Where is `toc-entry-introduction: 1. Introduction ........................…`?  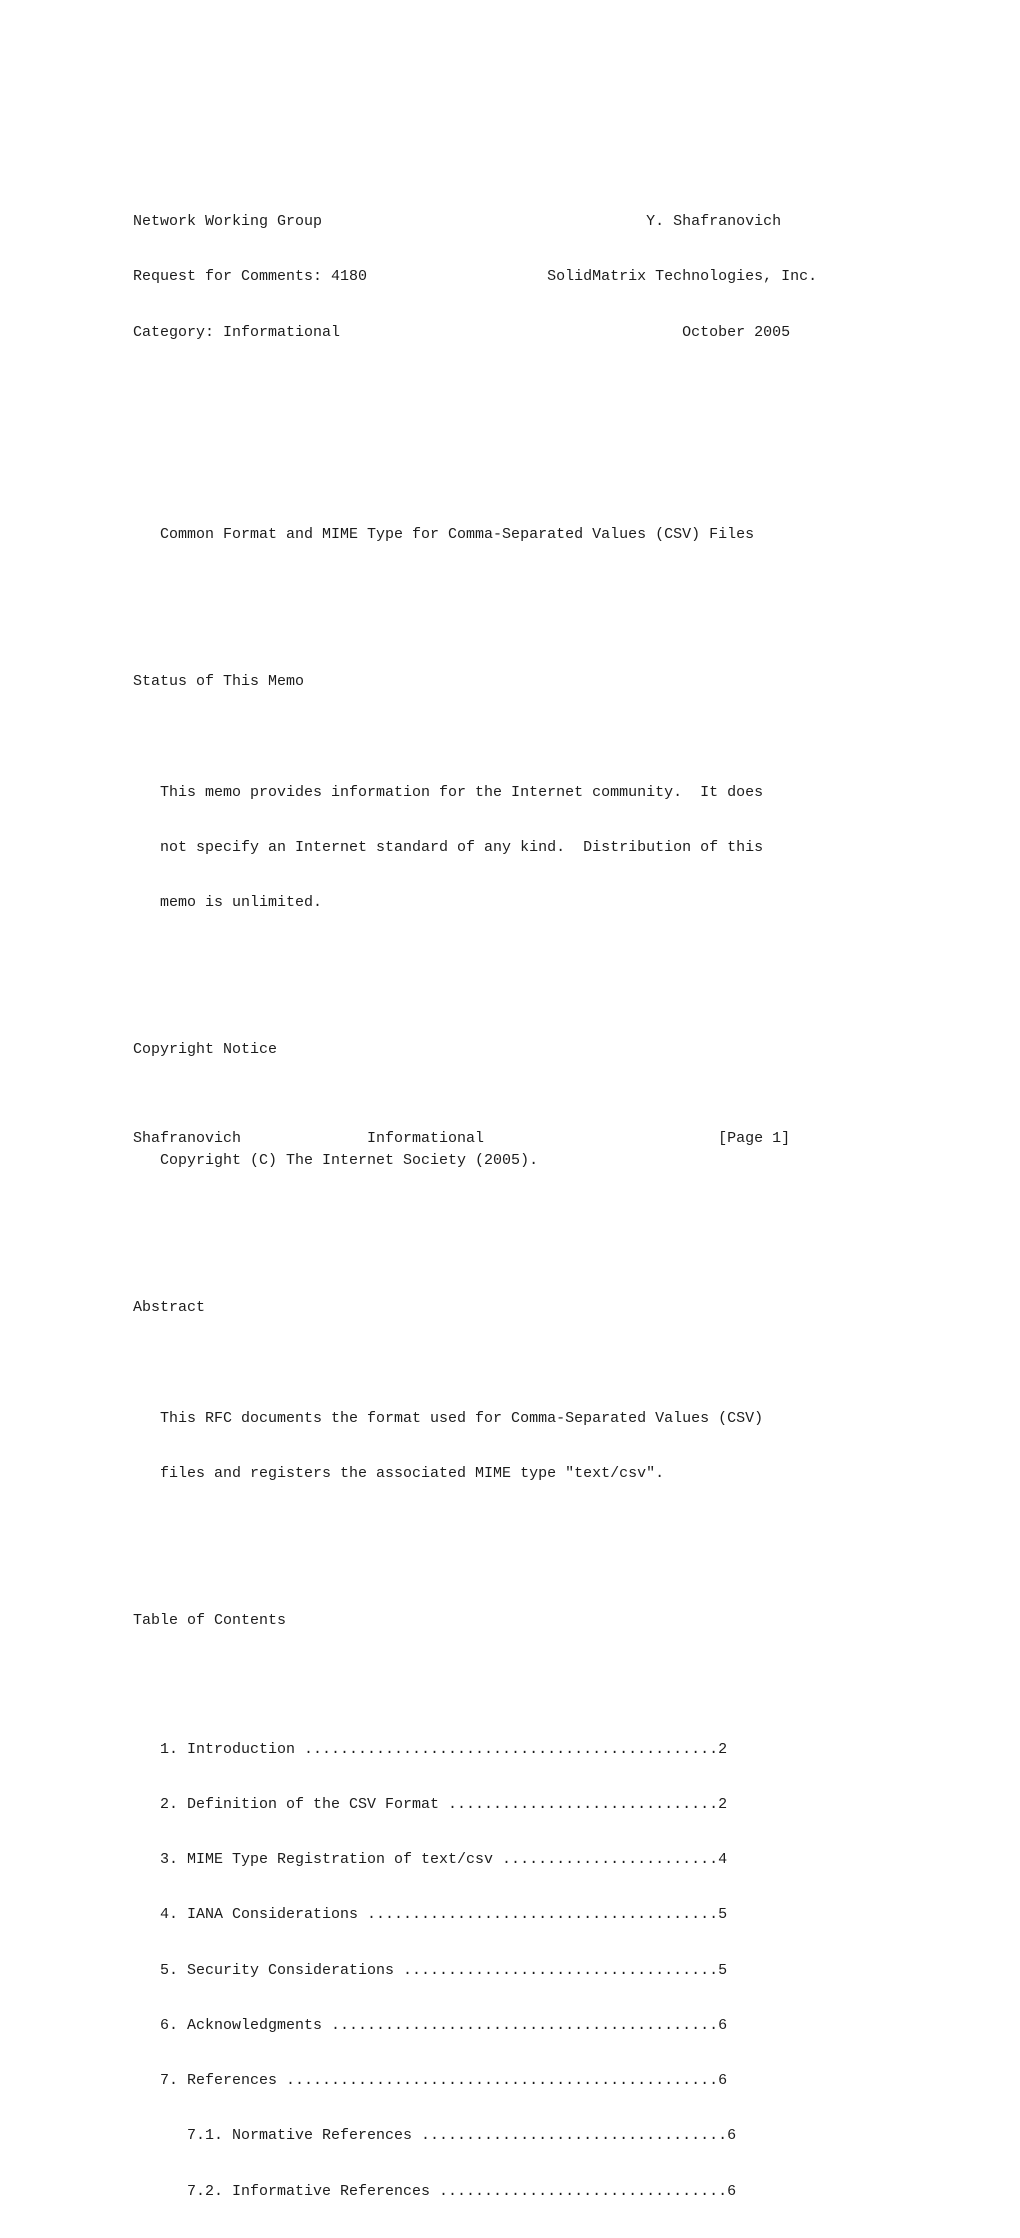
toc-entry-introduction: 1. Introduction ........................… is located at coordinates (493, 1750).